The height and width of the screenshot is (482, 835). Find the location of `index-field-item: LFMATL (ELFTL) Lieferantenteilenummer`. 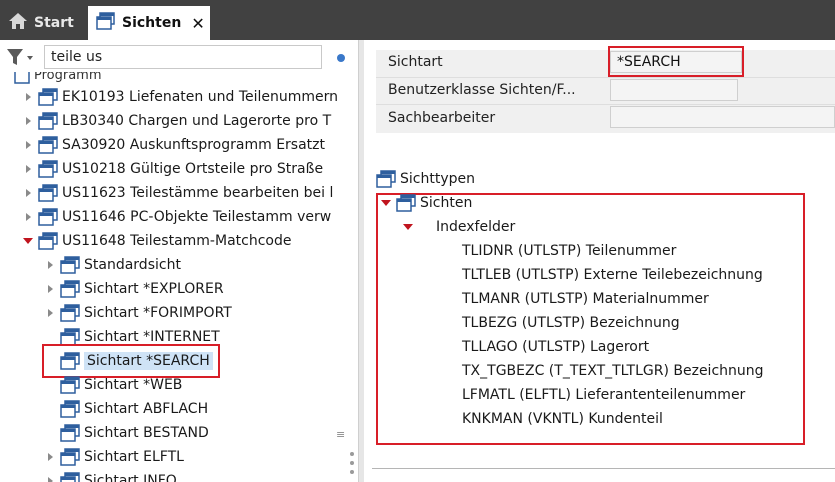

index-field-item: LFMATL (ELFTL) Lieferantenteilenummer is located at coordinates (603, 395).